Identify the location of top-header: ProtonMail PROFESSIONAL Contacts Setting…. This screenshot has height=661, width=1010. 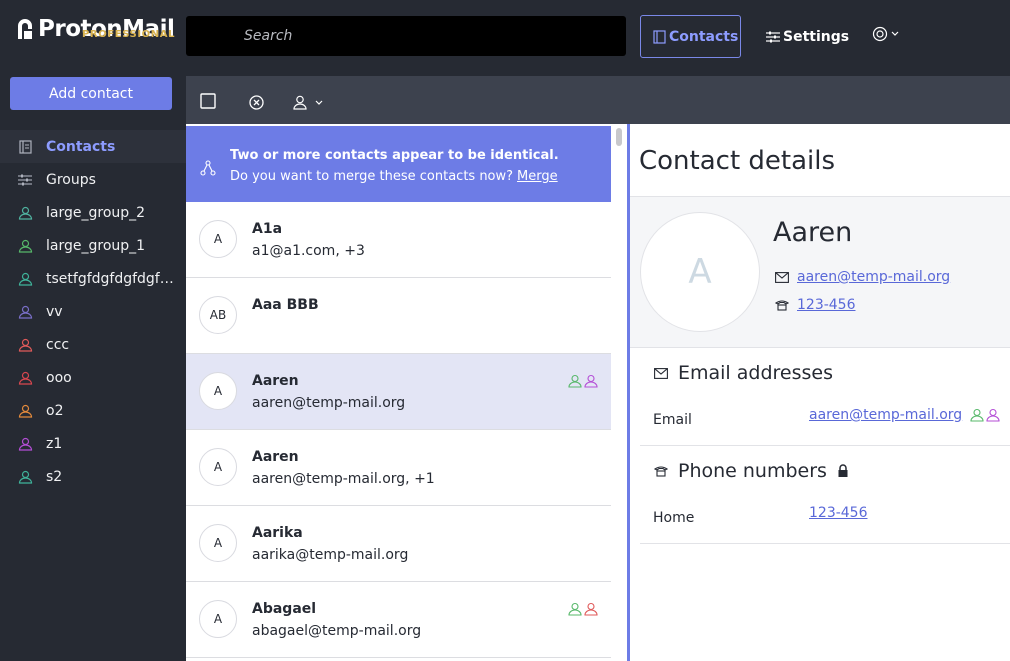
(505, 38).